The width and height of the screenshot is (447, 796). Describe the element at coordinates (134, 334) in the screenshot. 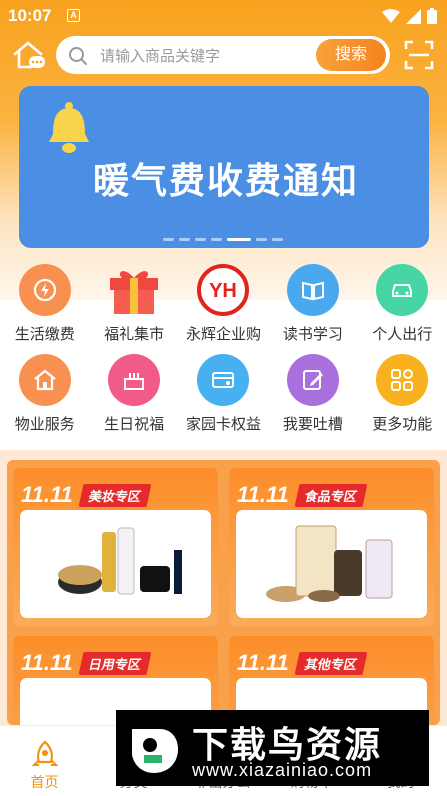

I see `service-label: 福礼集市` at that location.